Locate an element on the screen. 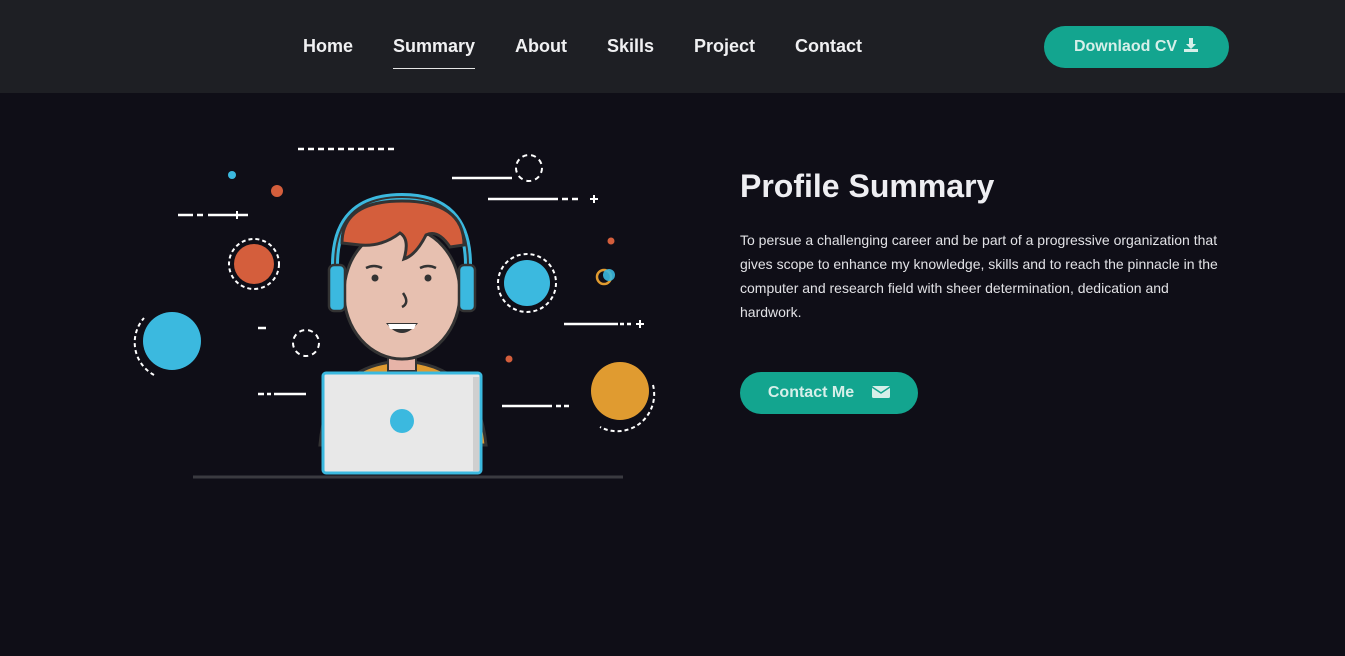  download-cv-button: Downlaod CV is located at coordinates (1136, 47).